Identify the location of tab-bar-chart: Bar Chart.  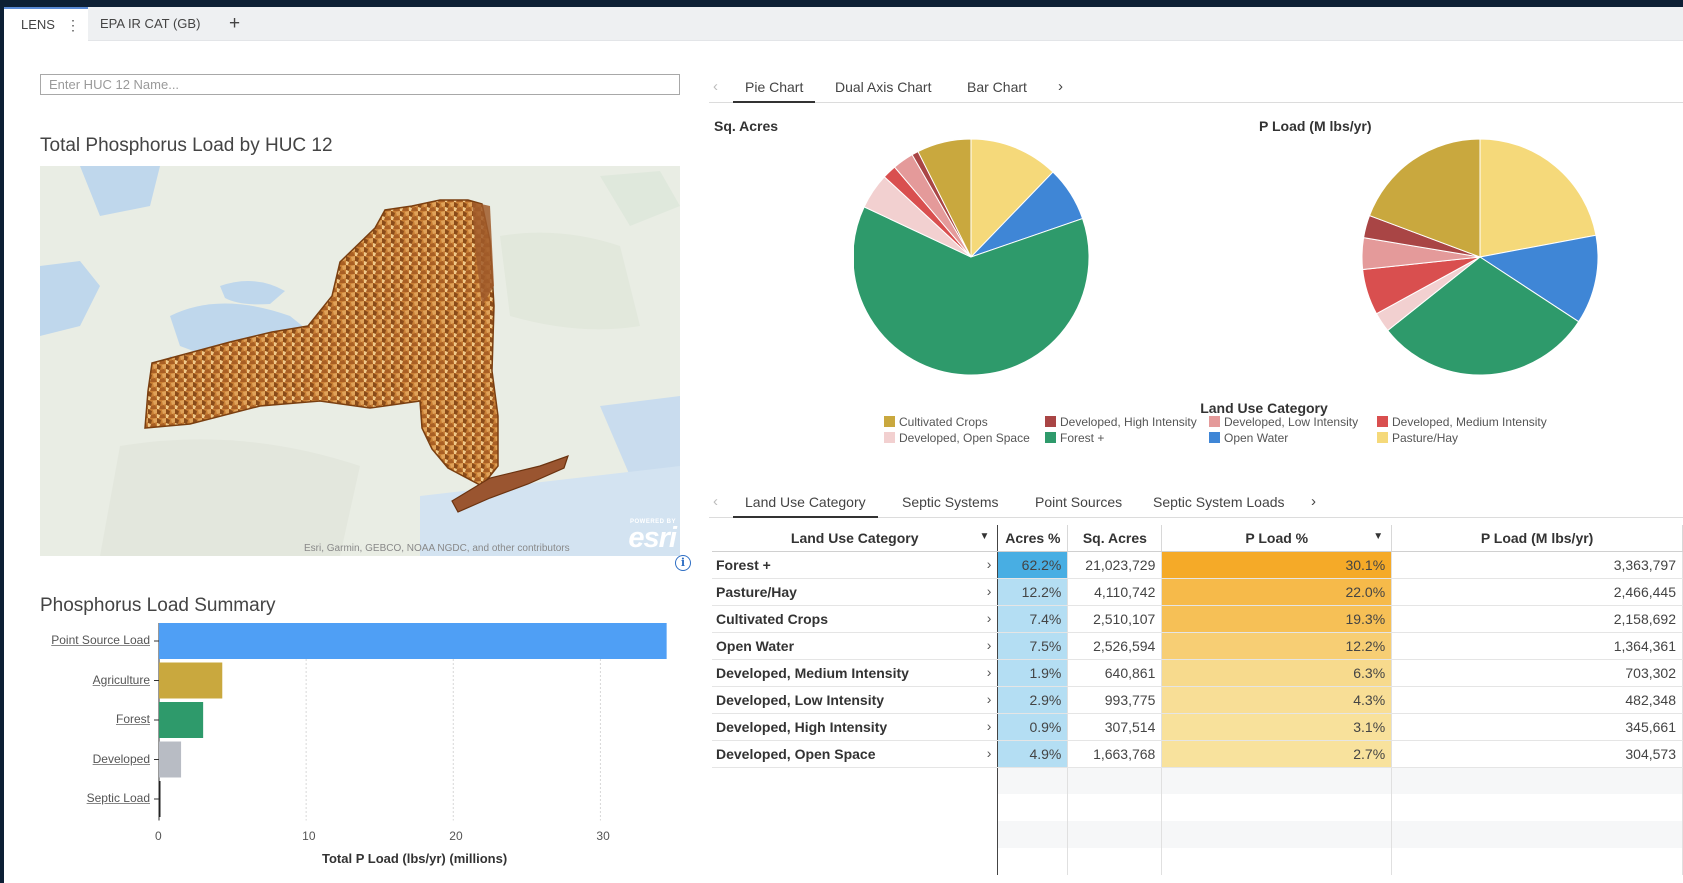
(997, 88).